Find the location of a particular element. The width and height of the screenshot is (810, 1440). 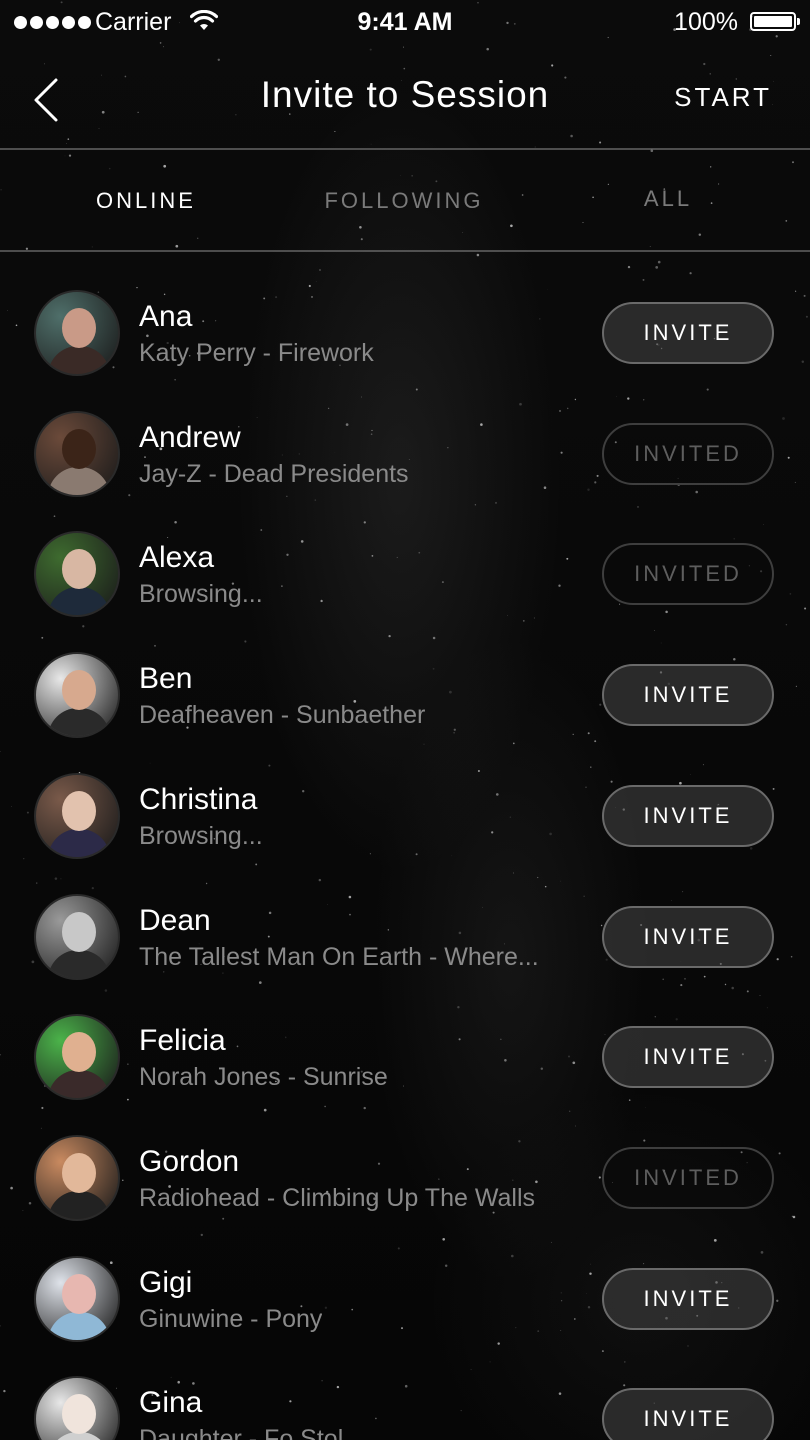

contact-name: Gigi is located at coordinates (166, 1282).